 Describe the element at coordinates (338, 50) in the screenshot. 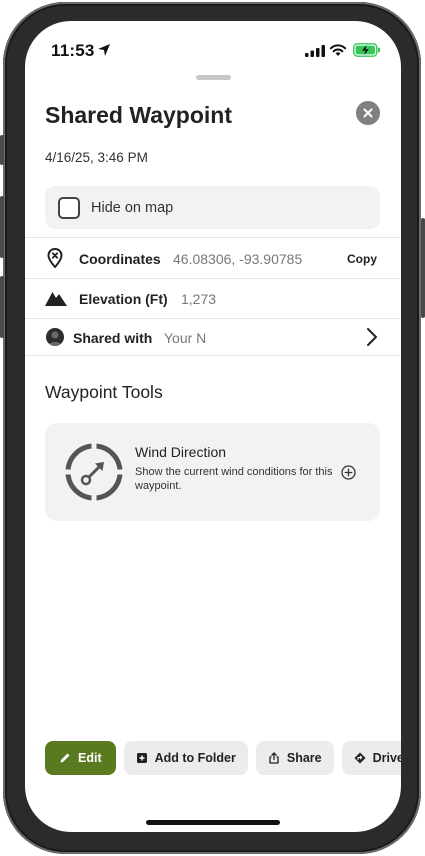

I see `wifi-icon` at that location.